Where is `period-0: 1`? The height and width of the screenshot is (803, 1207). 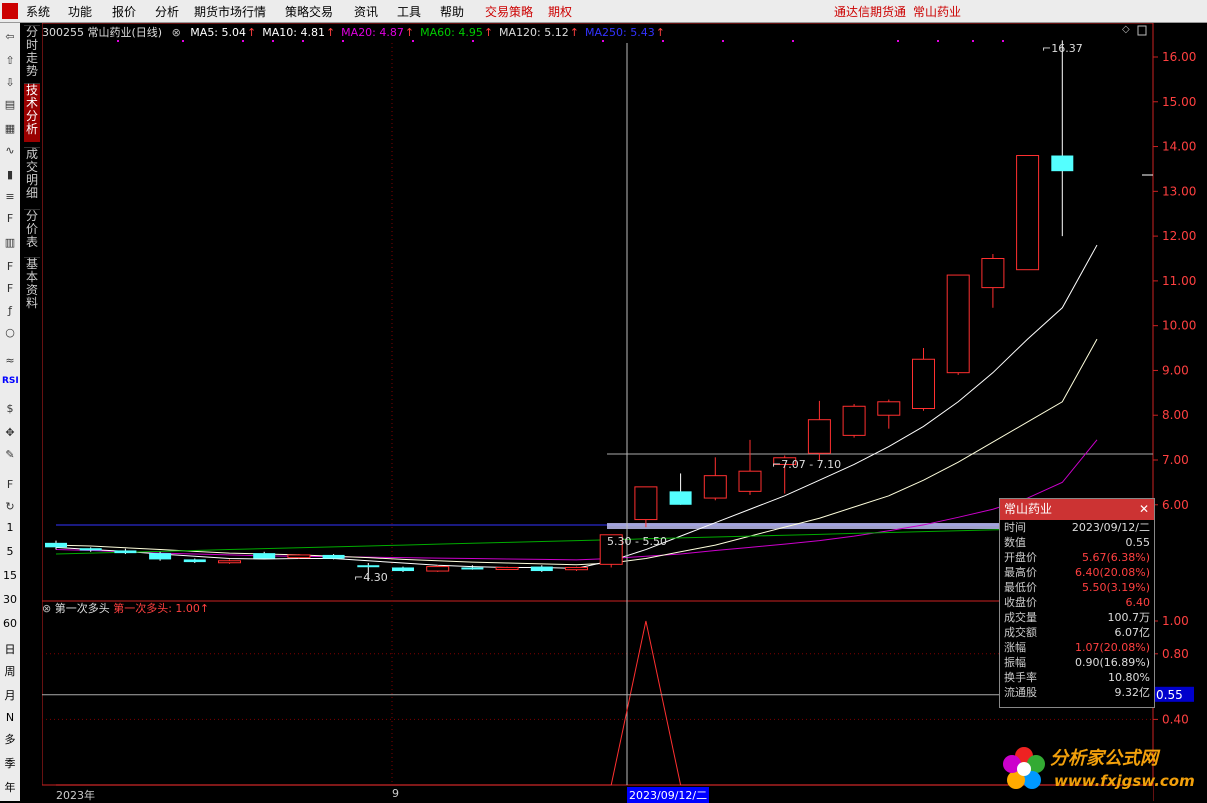 period-0: 1 is located at coordinates (10, 527).